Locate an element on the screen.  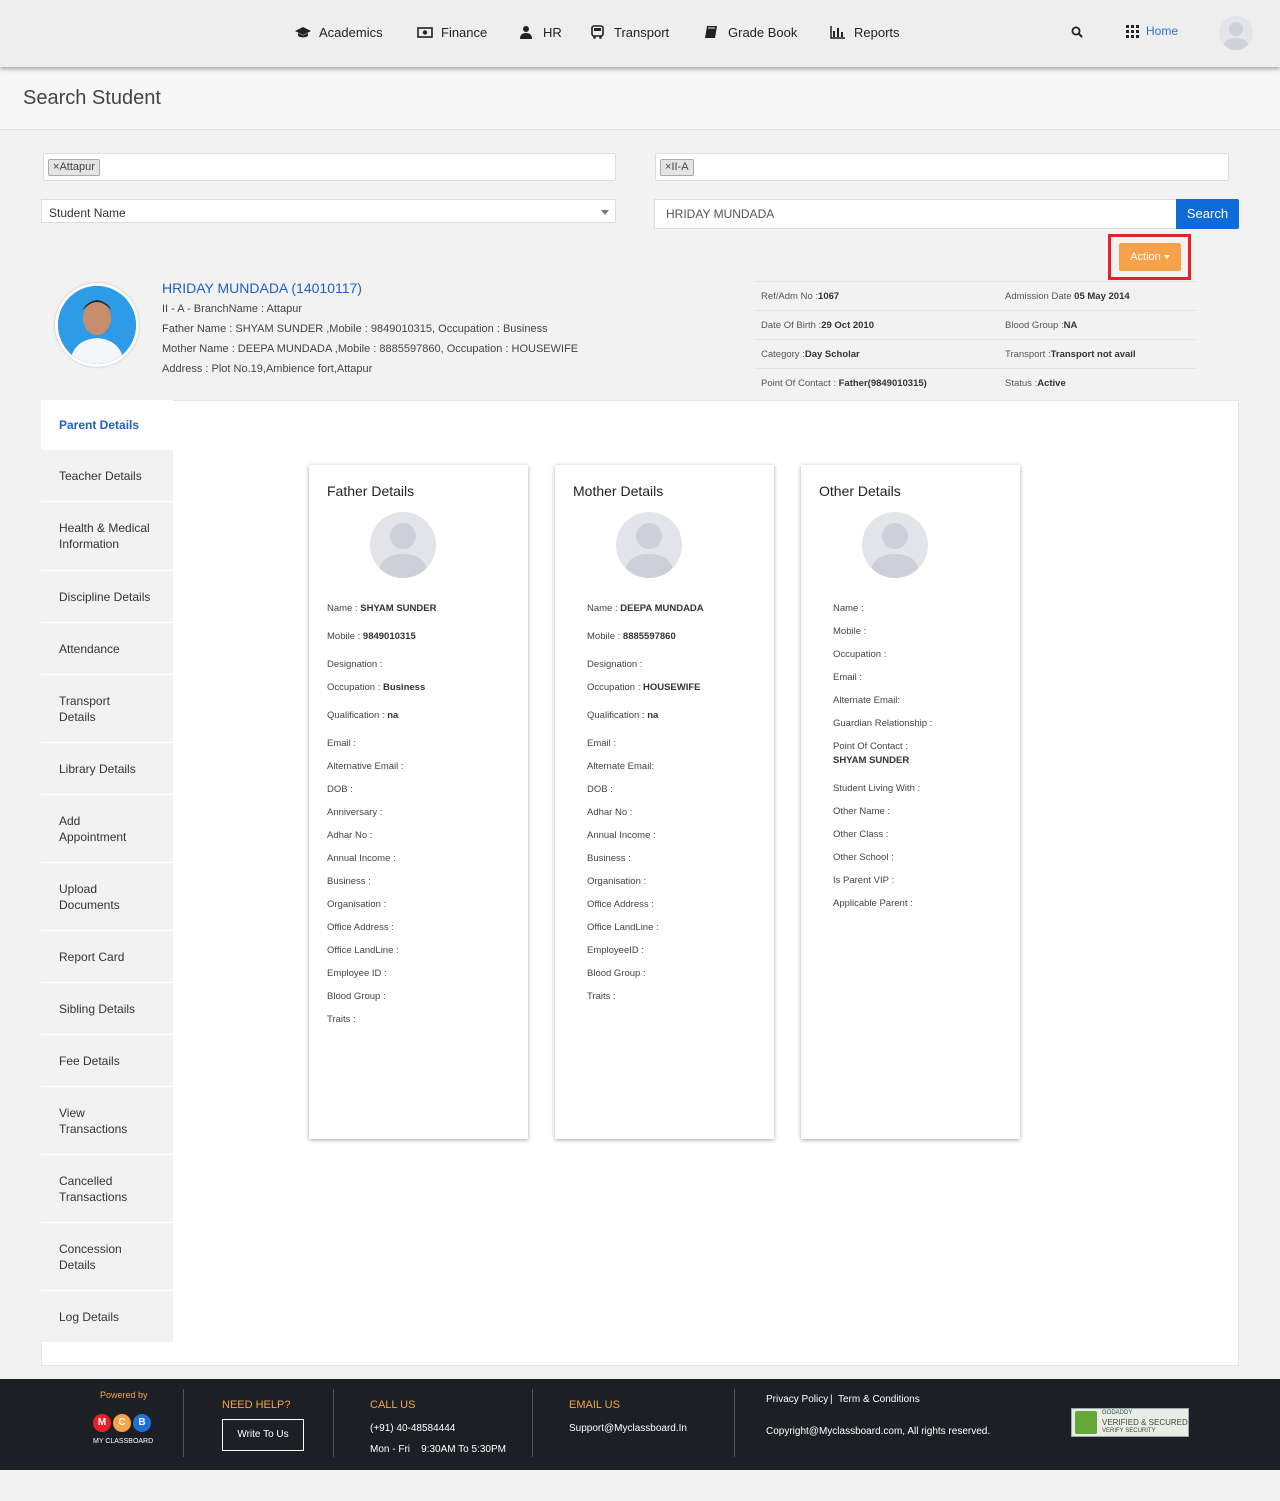
nav-hr: HR is located at coordinates (540, 32).